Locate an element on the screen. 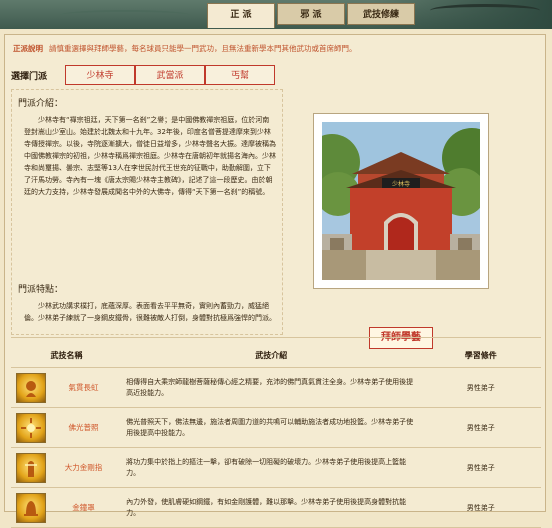  banner-temple-roof is located at coordinates (485, 10).